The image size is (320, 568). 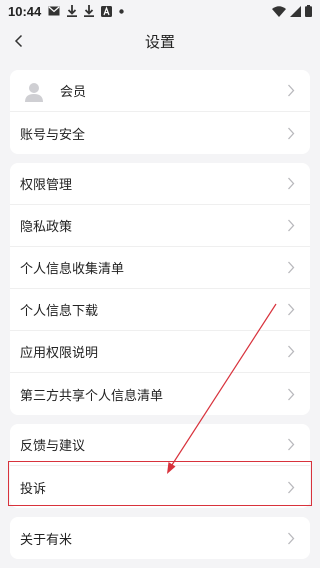 I want to click on privacy-policy-row: 隐私政策, so click(x=160, y=226).